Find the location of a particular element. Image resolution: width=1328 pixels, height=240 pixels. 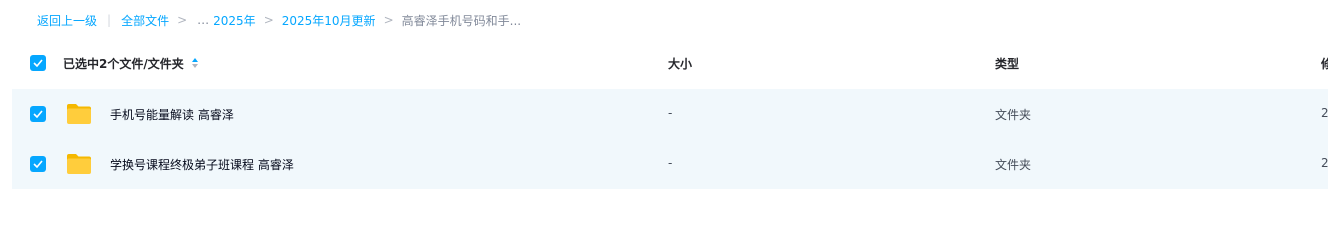

select-all-checkbox is located at coordinates (38, 63).